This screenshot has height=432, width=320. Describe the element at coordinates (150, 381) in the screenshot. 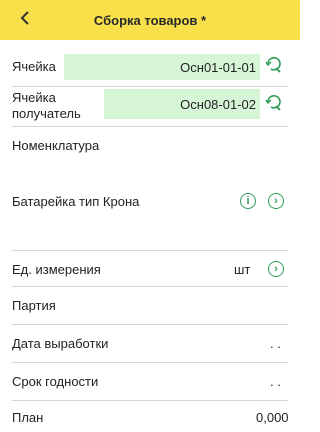

I see `row-expiry: Срок годности . .` at that location.